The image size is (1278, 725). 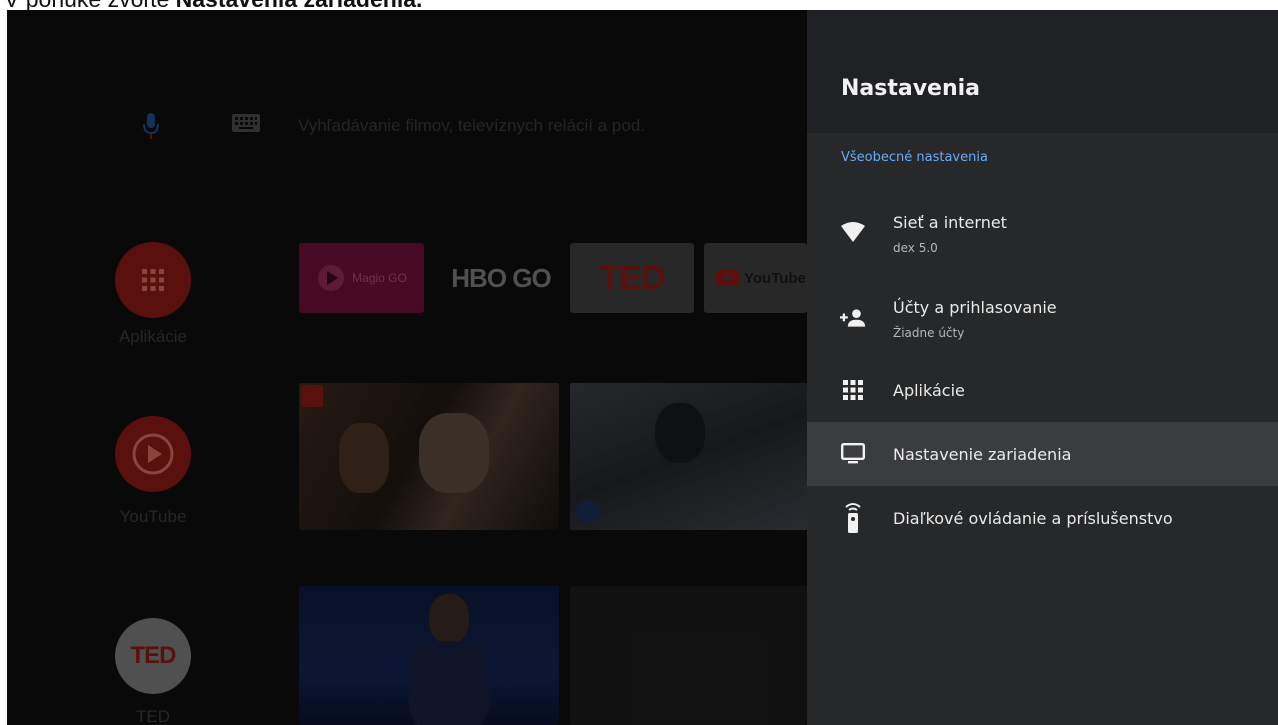 I want to click on side-app-youtube, so click(x=153, y=454).